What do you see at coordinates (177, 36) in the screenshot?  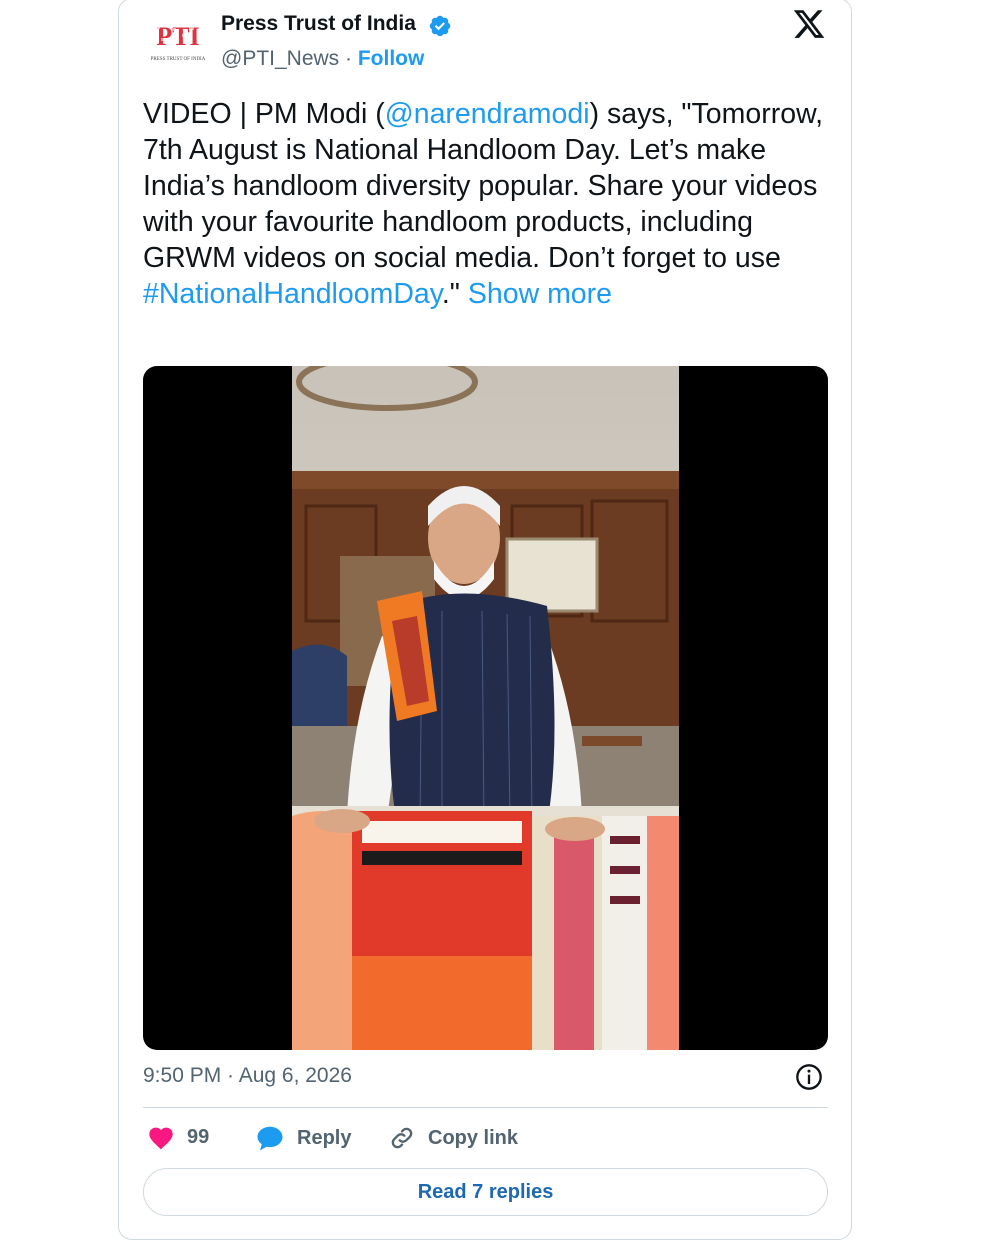 I see `logo-text: PTI` at bounding box center [177, 36].